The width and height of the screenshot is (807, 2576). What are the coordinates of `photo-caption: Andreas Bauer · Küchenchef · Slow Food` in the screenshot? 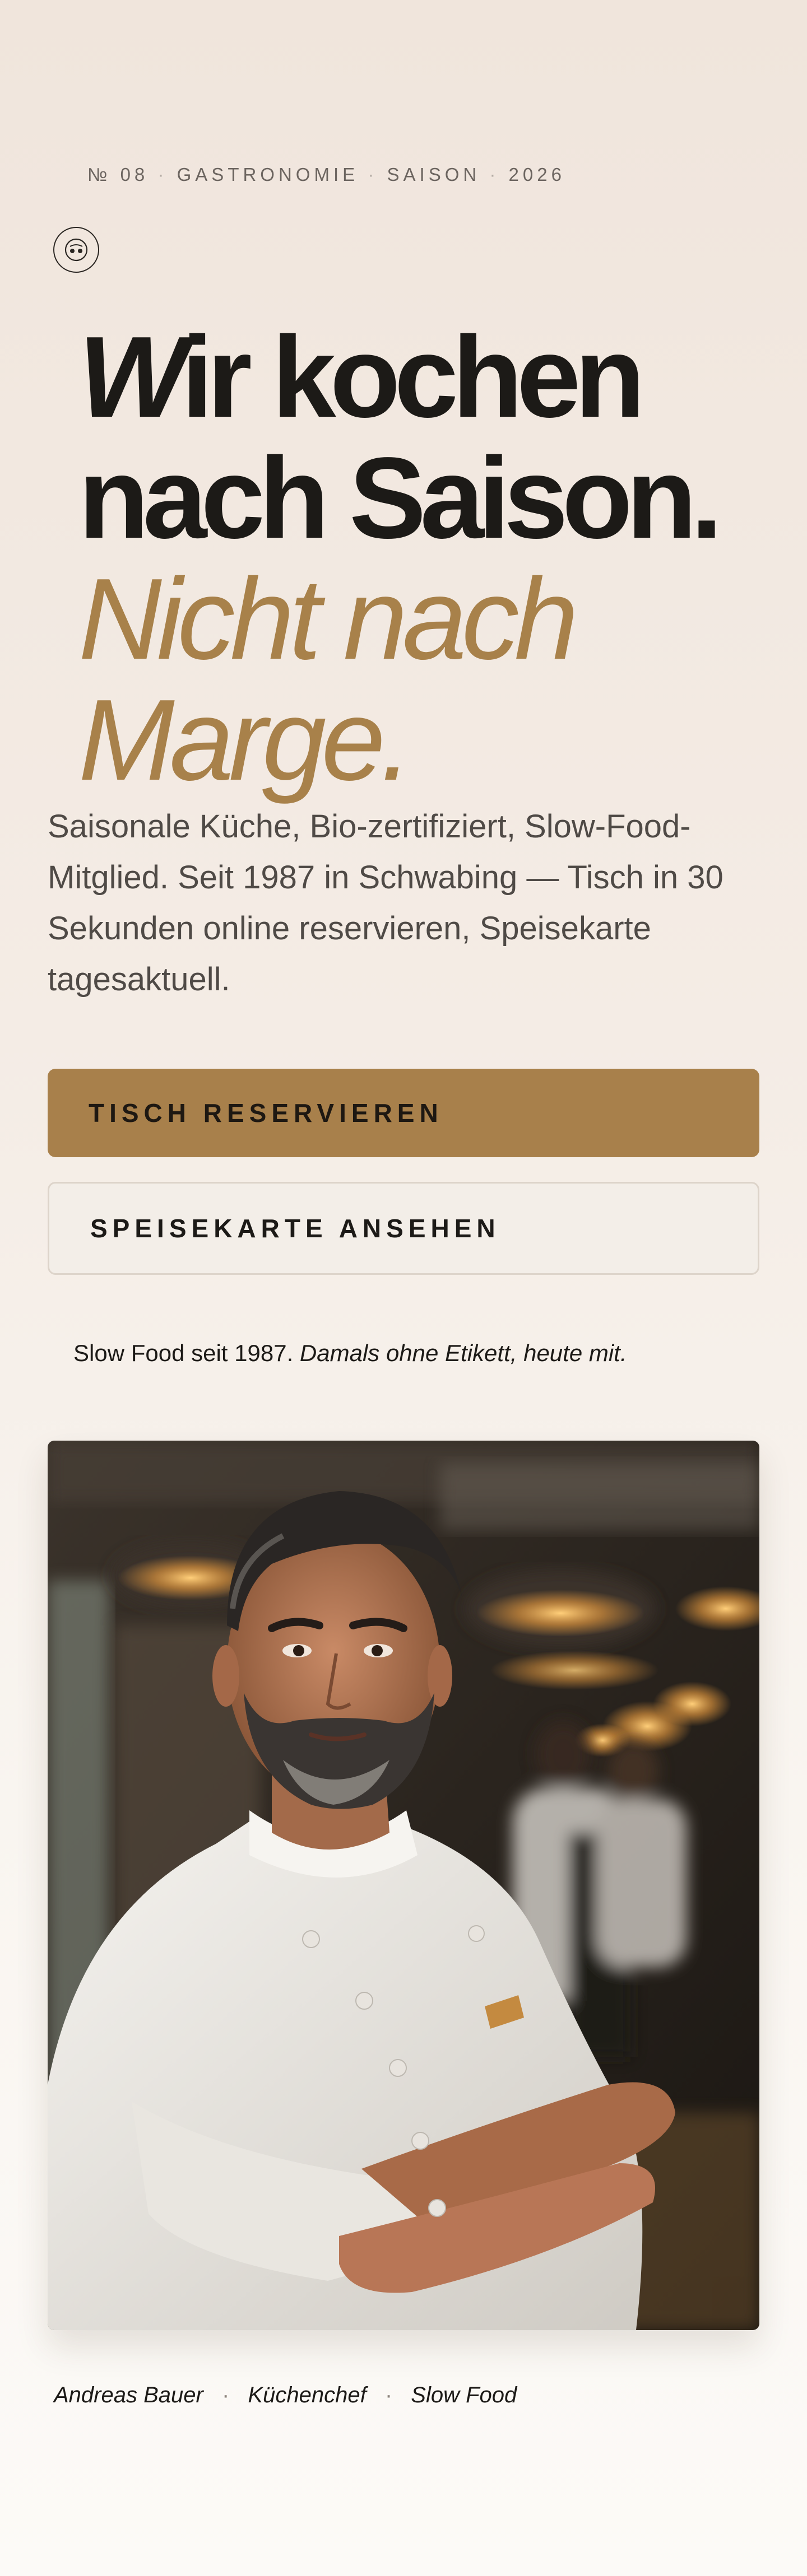 It's located at (285, 2395).